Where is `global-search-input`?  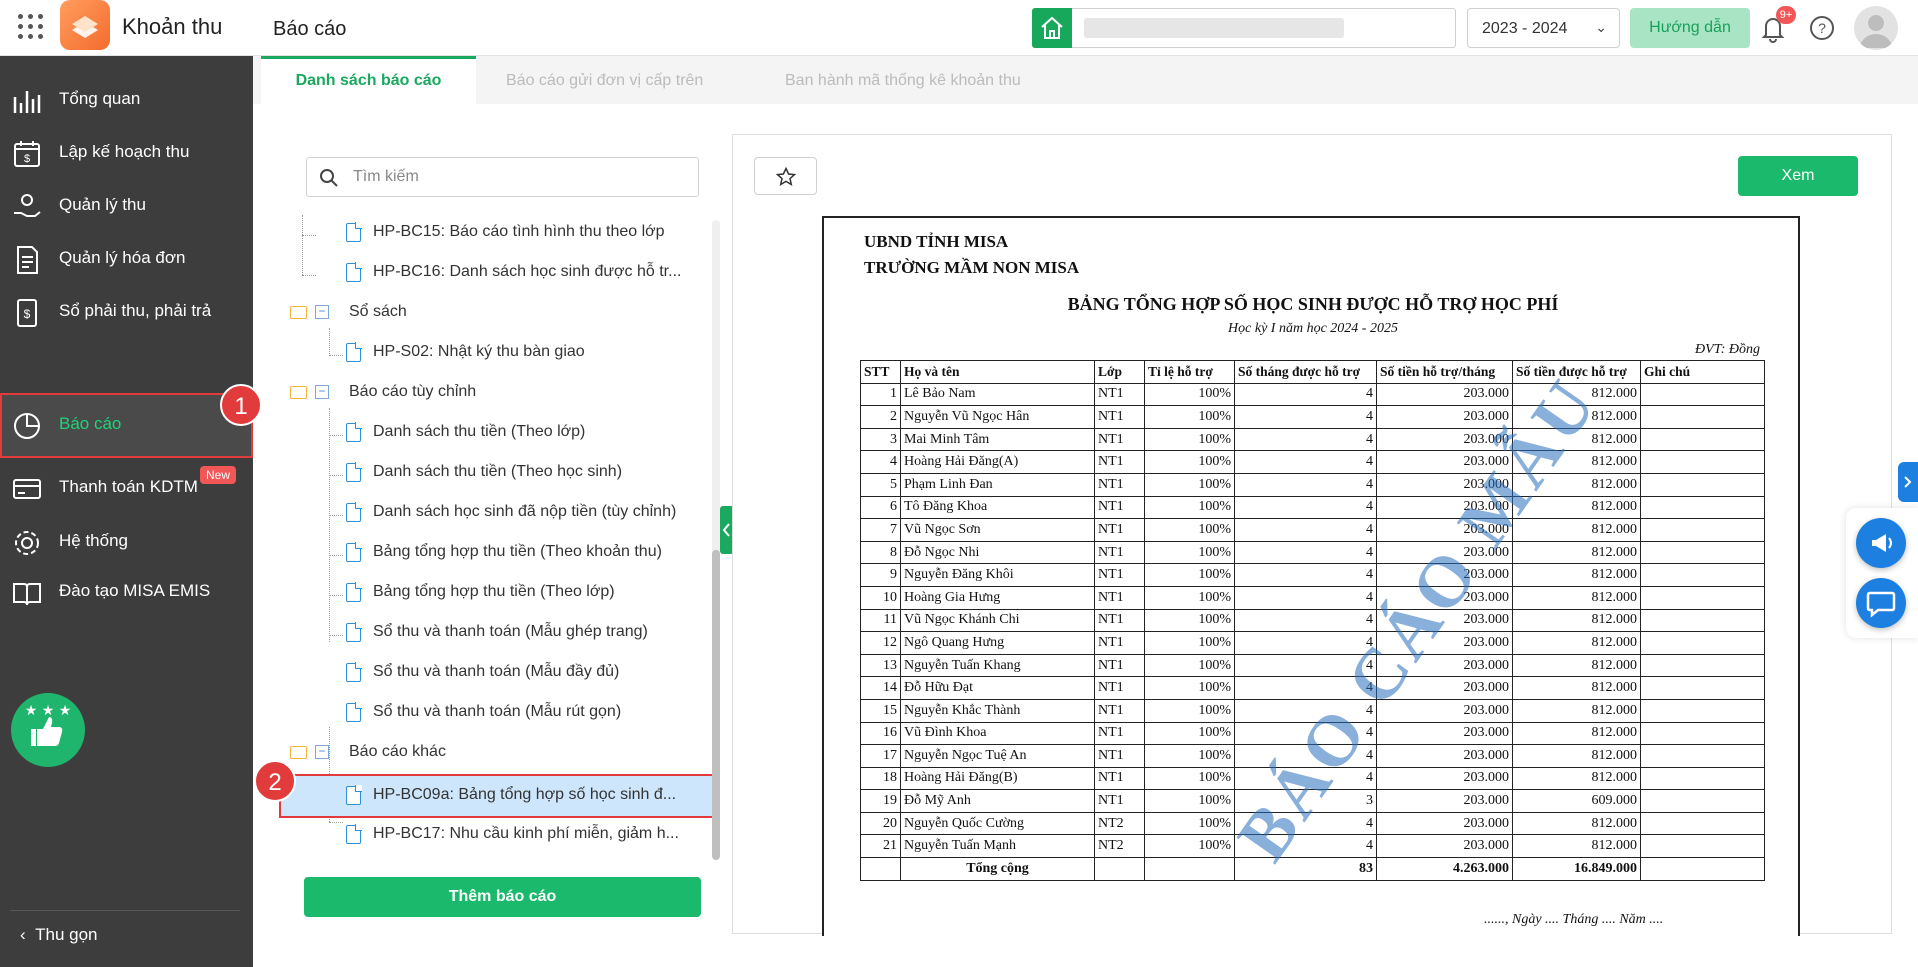 global-search-input is located at coordinates (1264, 28).